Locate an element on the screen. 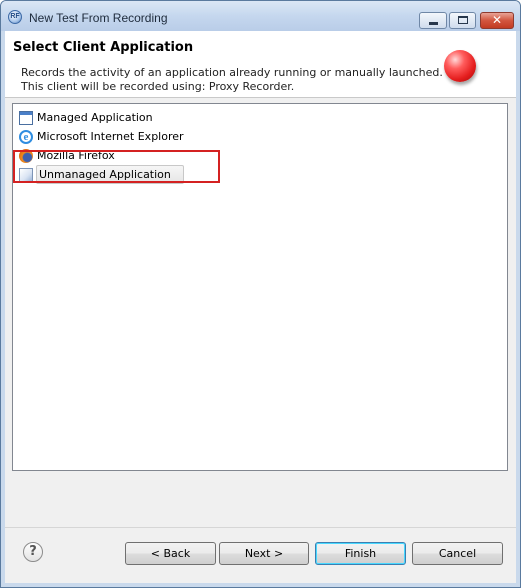 This screenshot has width=521, height=588. close-button: ✕ is located at coordinates (497, 20).